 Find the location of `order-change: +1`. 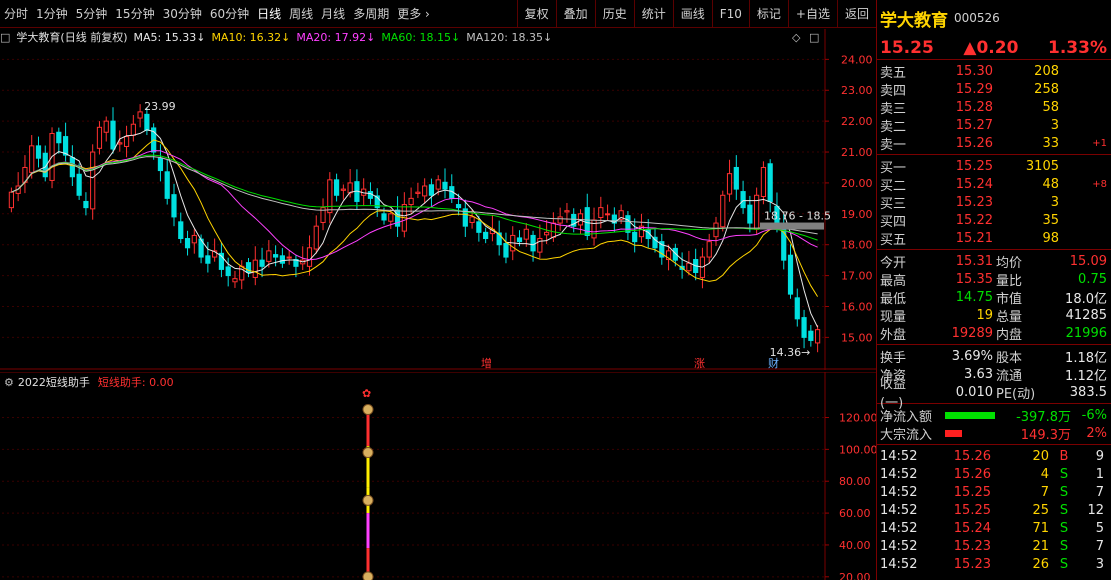

order-change: +1 is located at coordinates (1099, 143).